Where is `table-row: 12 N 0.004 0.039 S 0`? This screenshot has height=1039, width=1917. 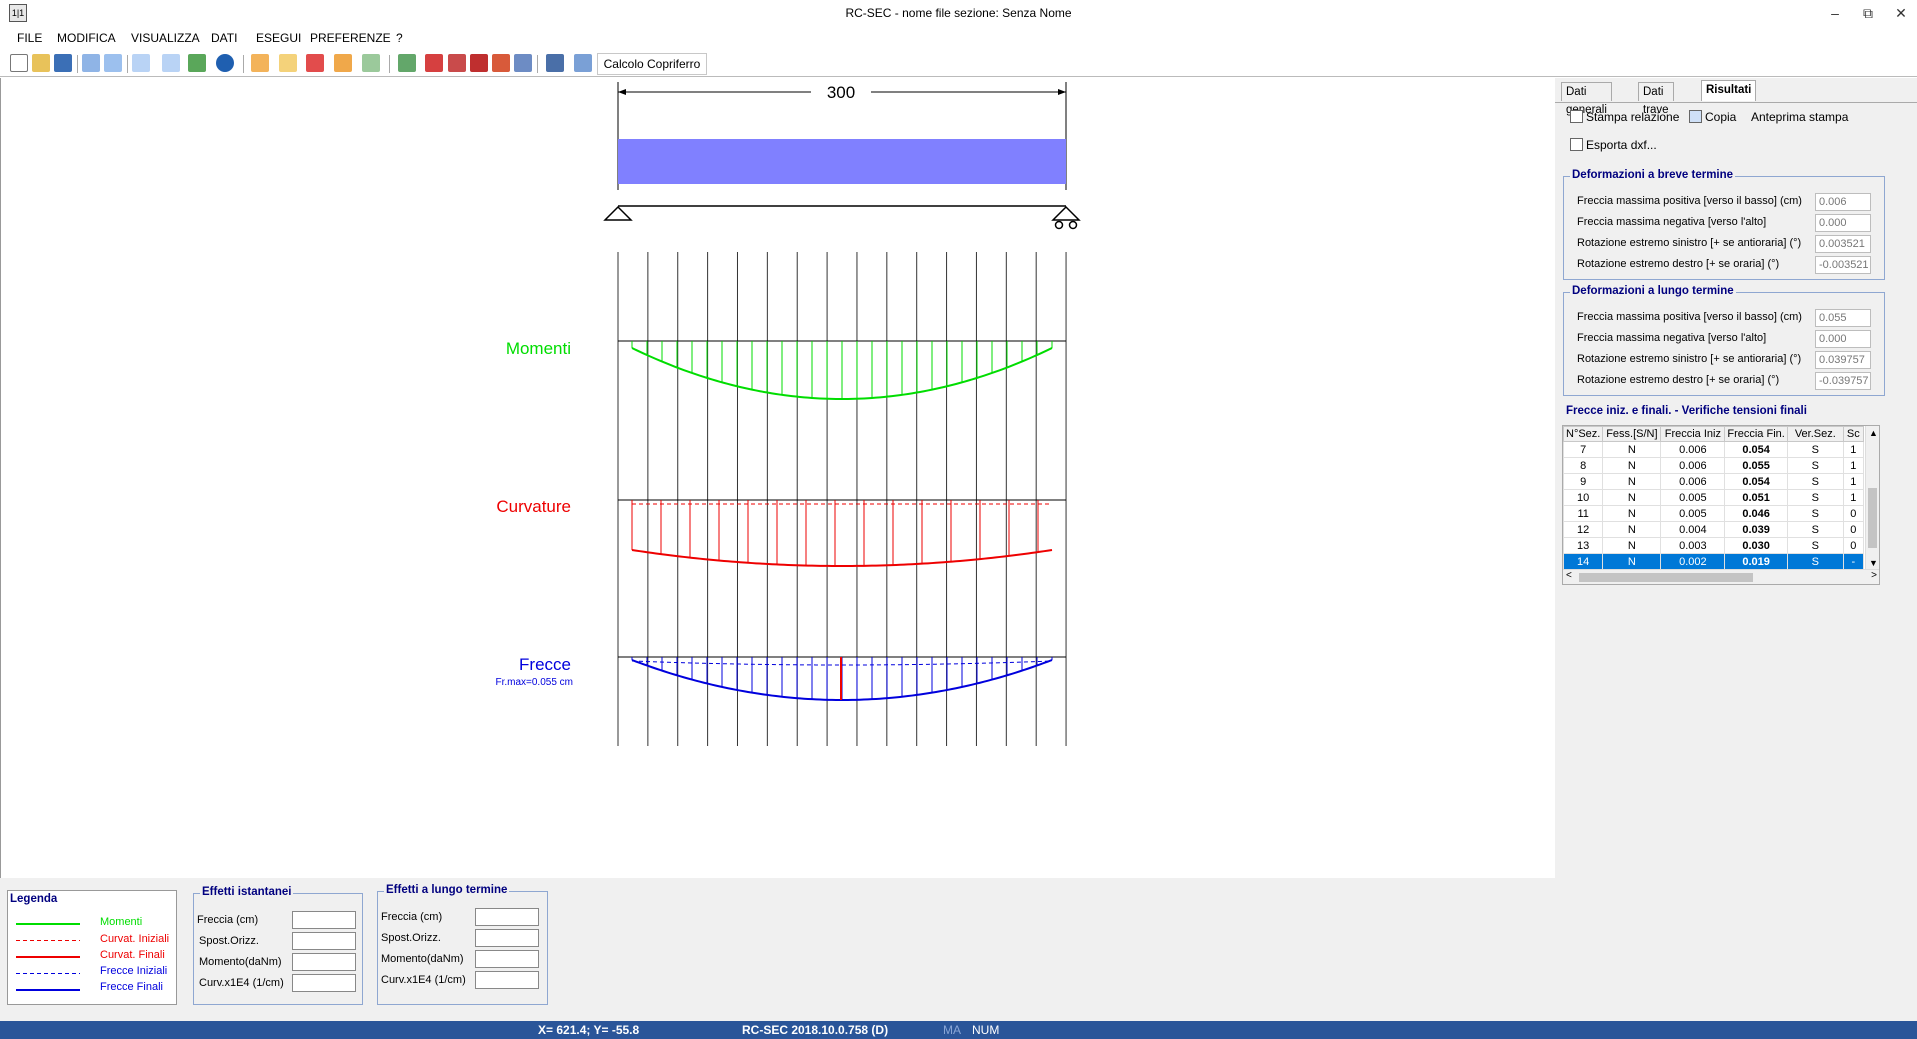 table-row: 12 N 0.004 0.039 S 0 is located at coordinates (1713, 529).